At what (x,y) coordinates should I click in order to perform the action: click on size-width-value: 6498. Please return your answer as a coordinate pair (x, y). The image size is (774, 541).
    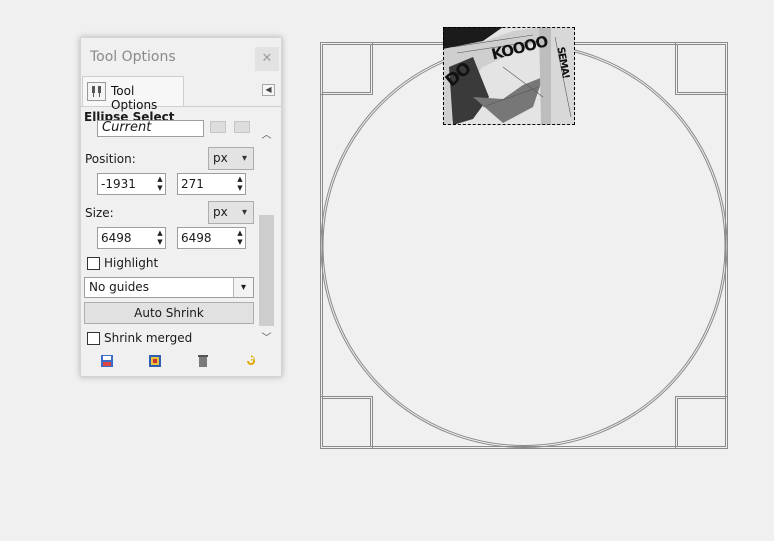
    Looking at the image, I should click on (116, 238).